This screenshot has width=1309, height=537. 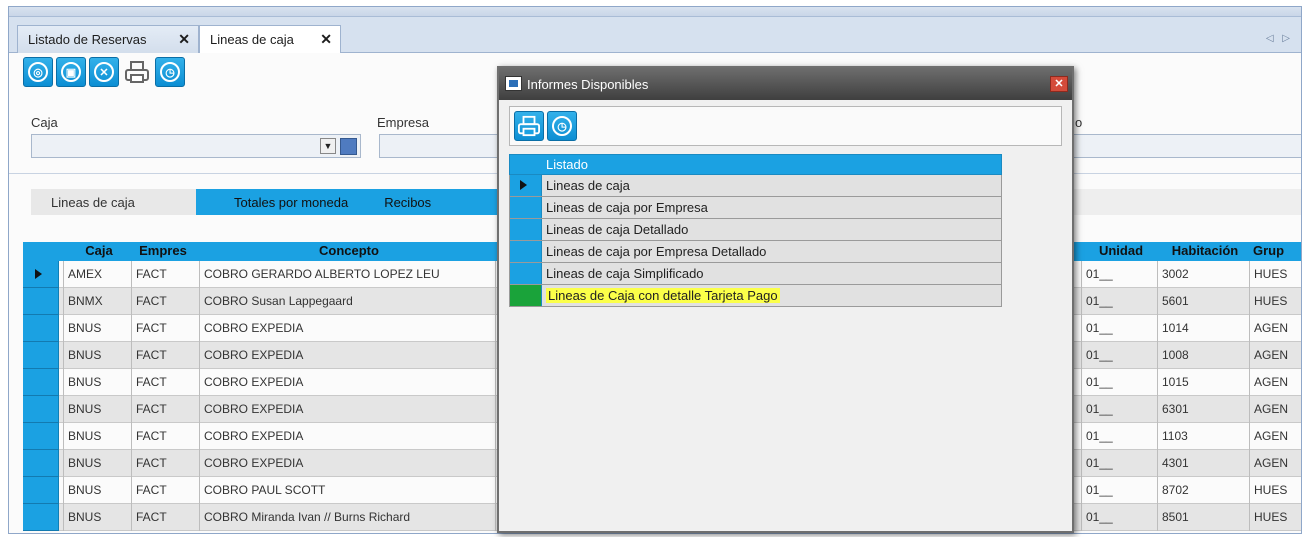 What do you see at coordinates (1205, 250) in the screenshot?
I see `col-header-habitacion: Habitación` at bounding box center [1205, 250].